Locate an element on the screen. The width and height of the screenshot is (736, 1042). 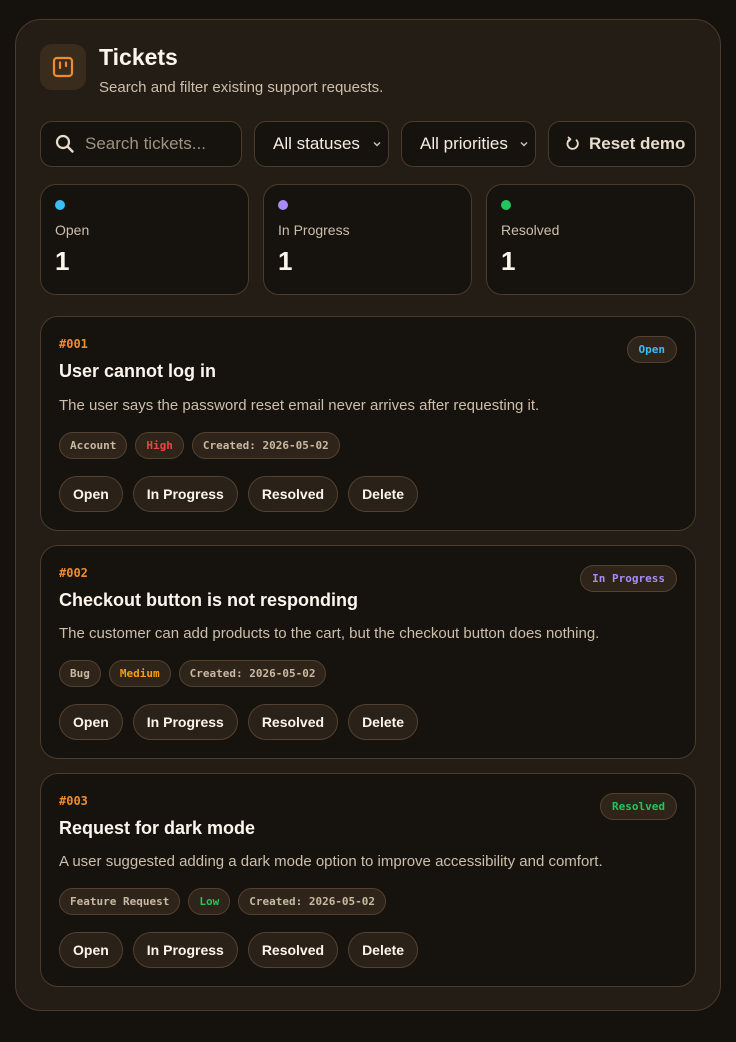
status-filter-select: All statuses is located at coordinates (321, 144).